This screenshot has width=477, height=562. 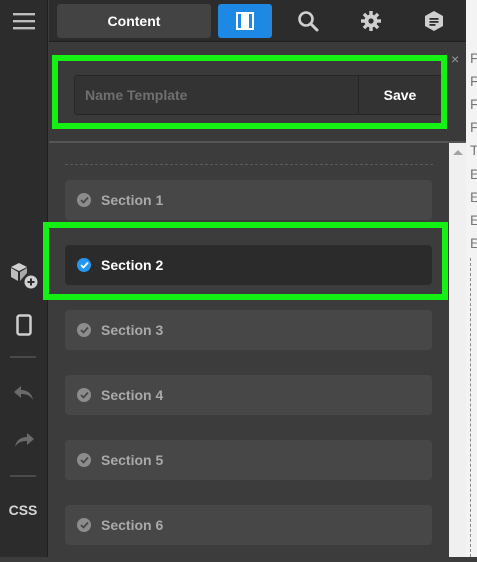 What do you see at coordinates (249, 164) in the screenshot?
I see `list-drop-indicator` at bounding box center [249, 164].